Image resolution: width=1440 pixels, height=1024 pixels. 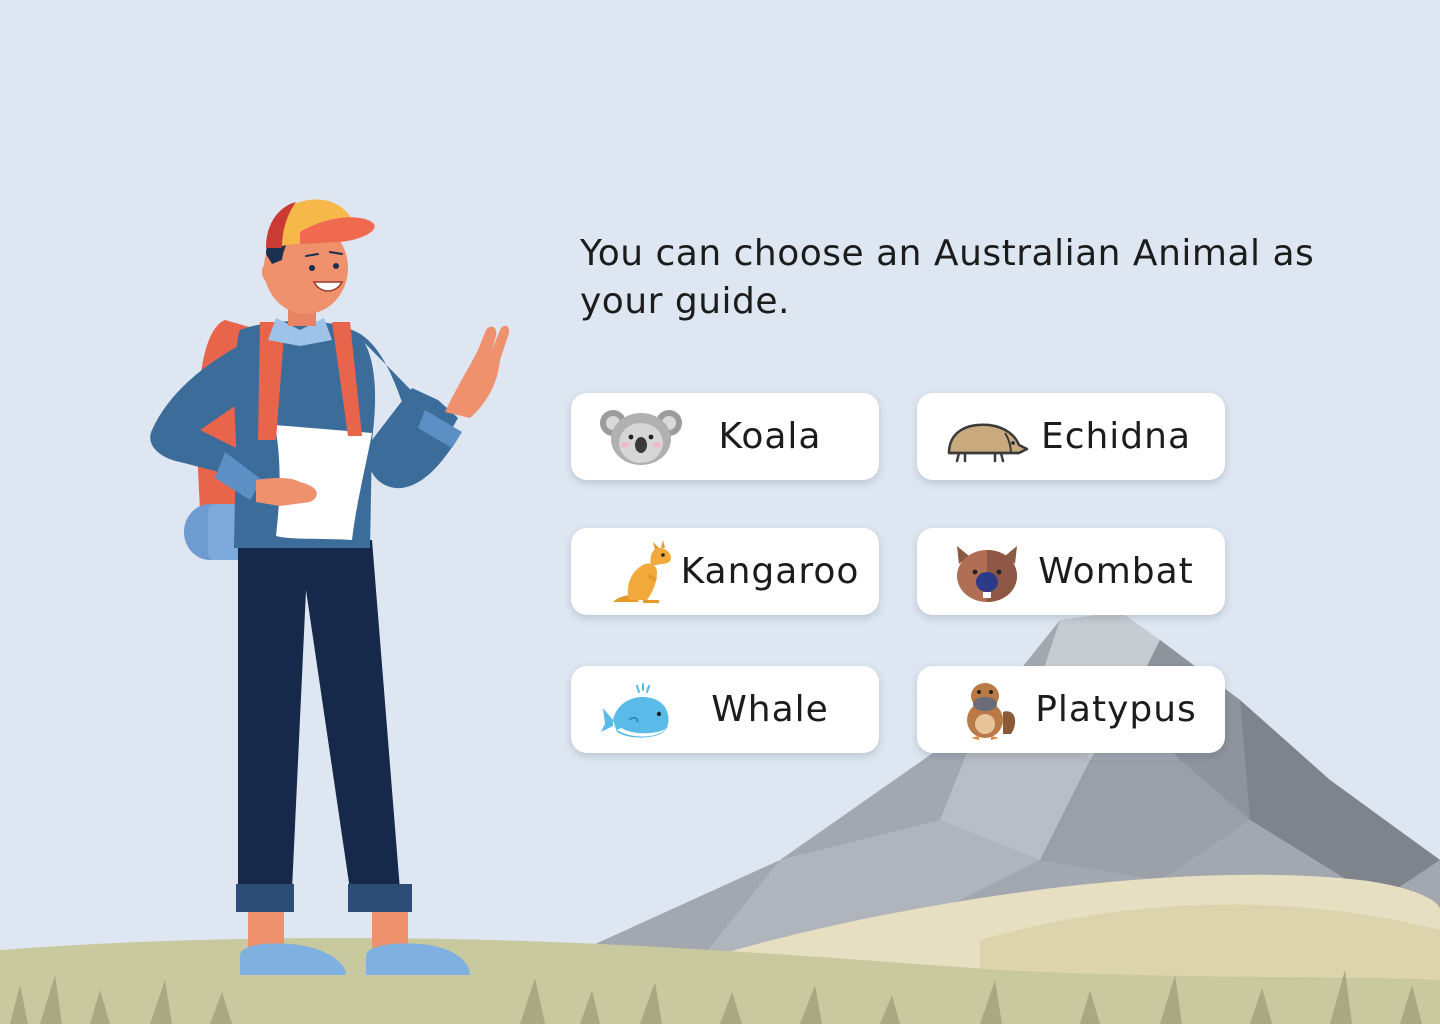 I want to click on option-whale: Whale, so click(x=725, y=709).